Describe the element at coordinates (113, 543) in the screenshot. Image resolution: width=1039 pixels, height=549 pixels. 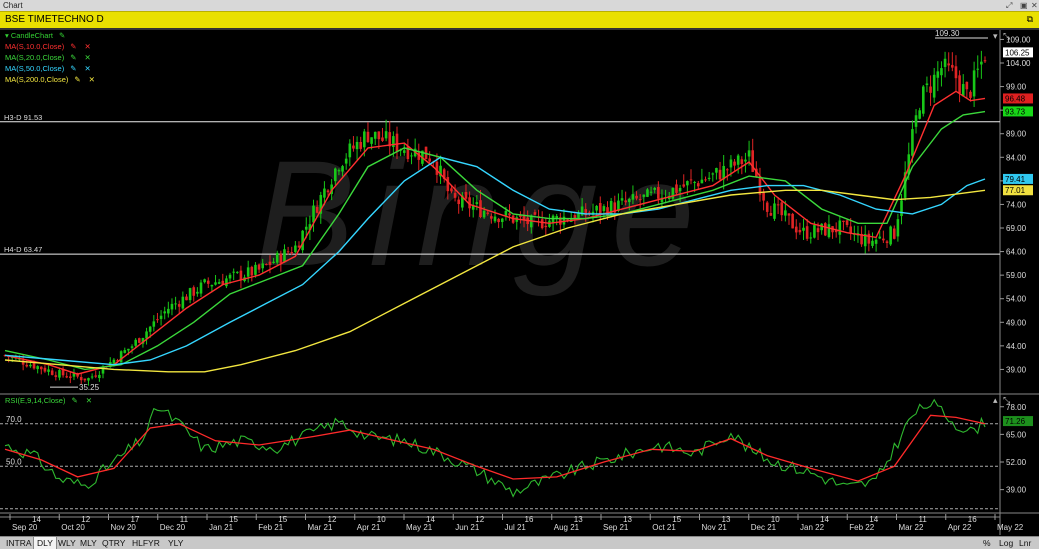
I see `periodicity-tab-qtry: QTRY` at that location.